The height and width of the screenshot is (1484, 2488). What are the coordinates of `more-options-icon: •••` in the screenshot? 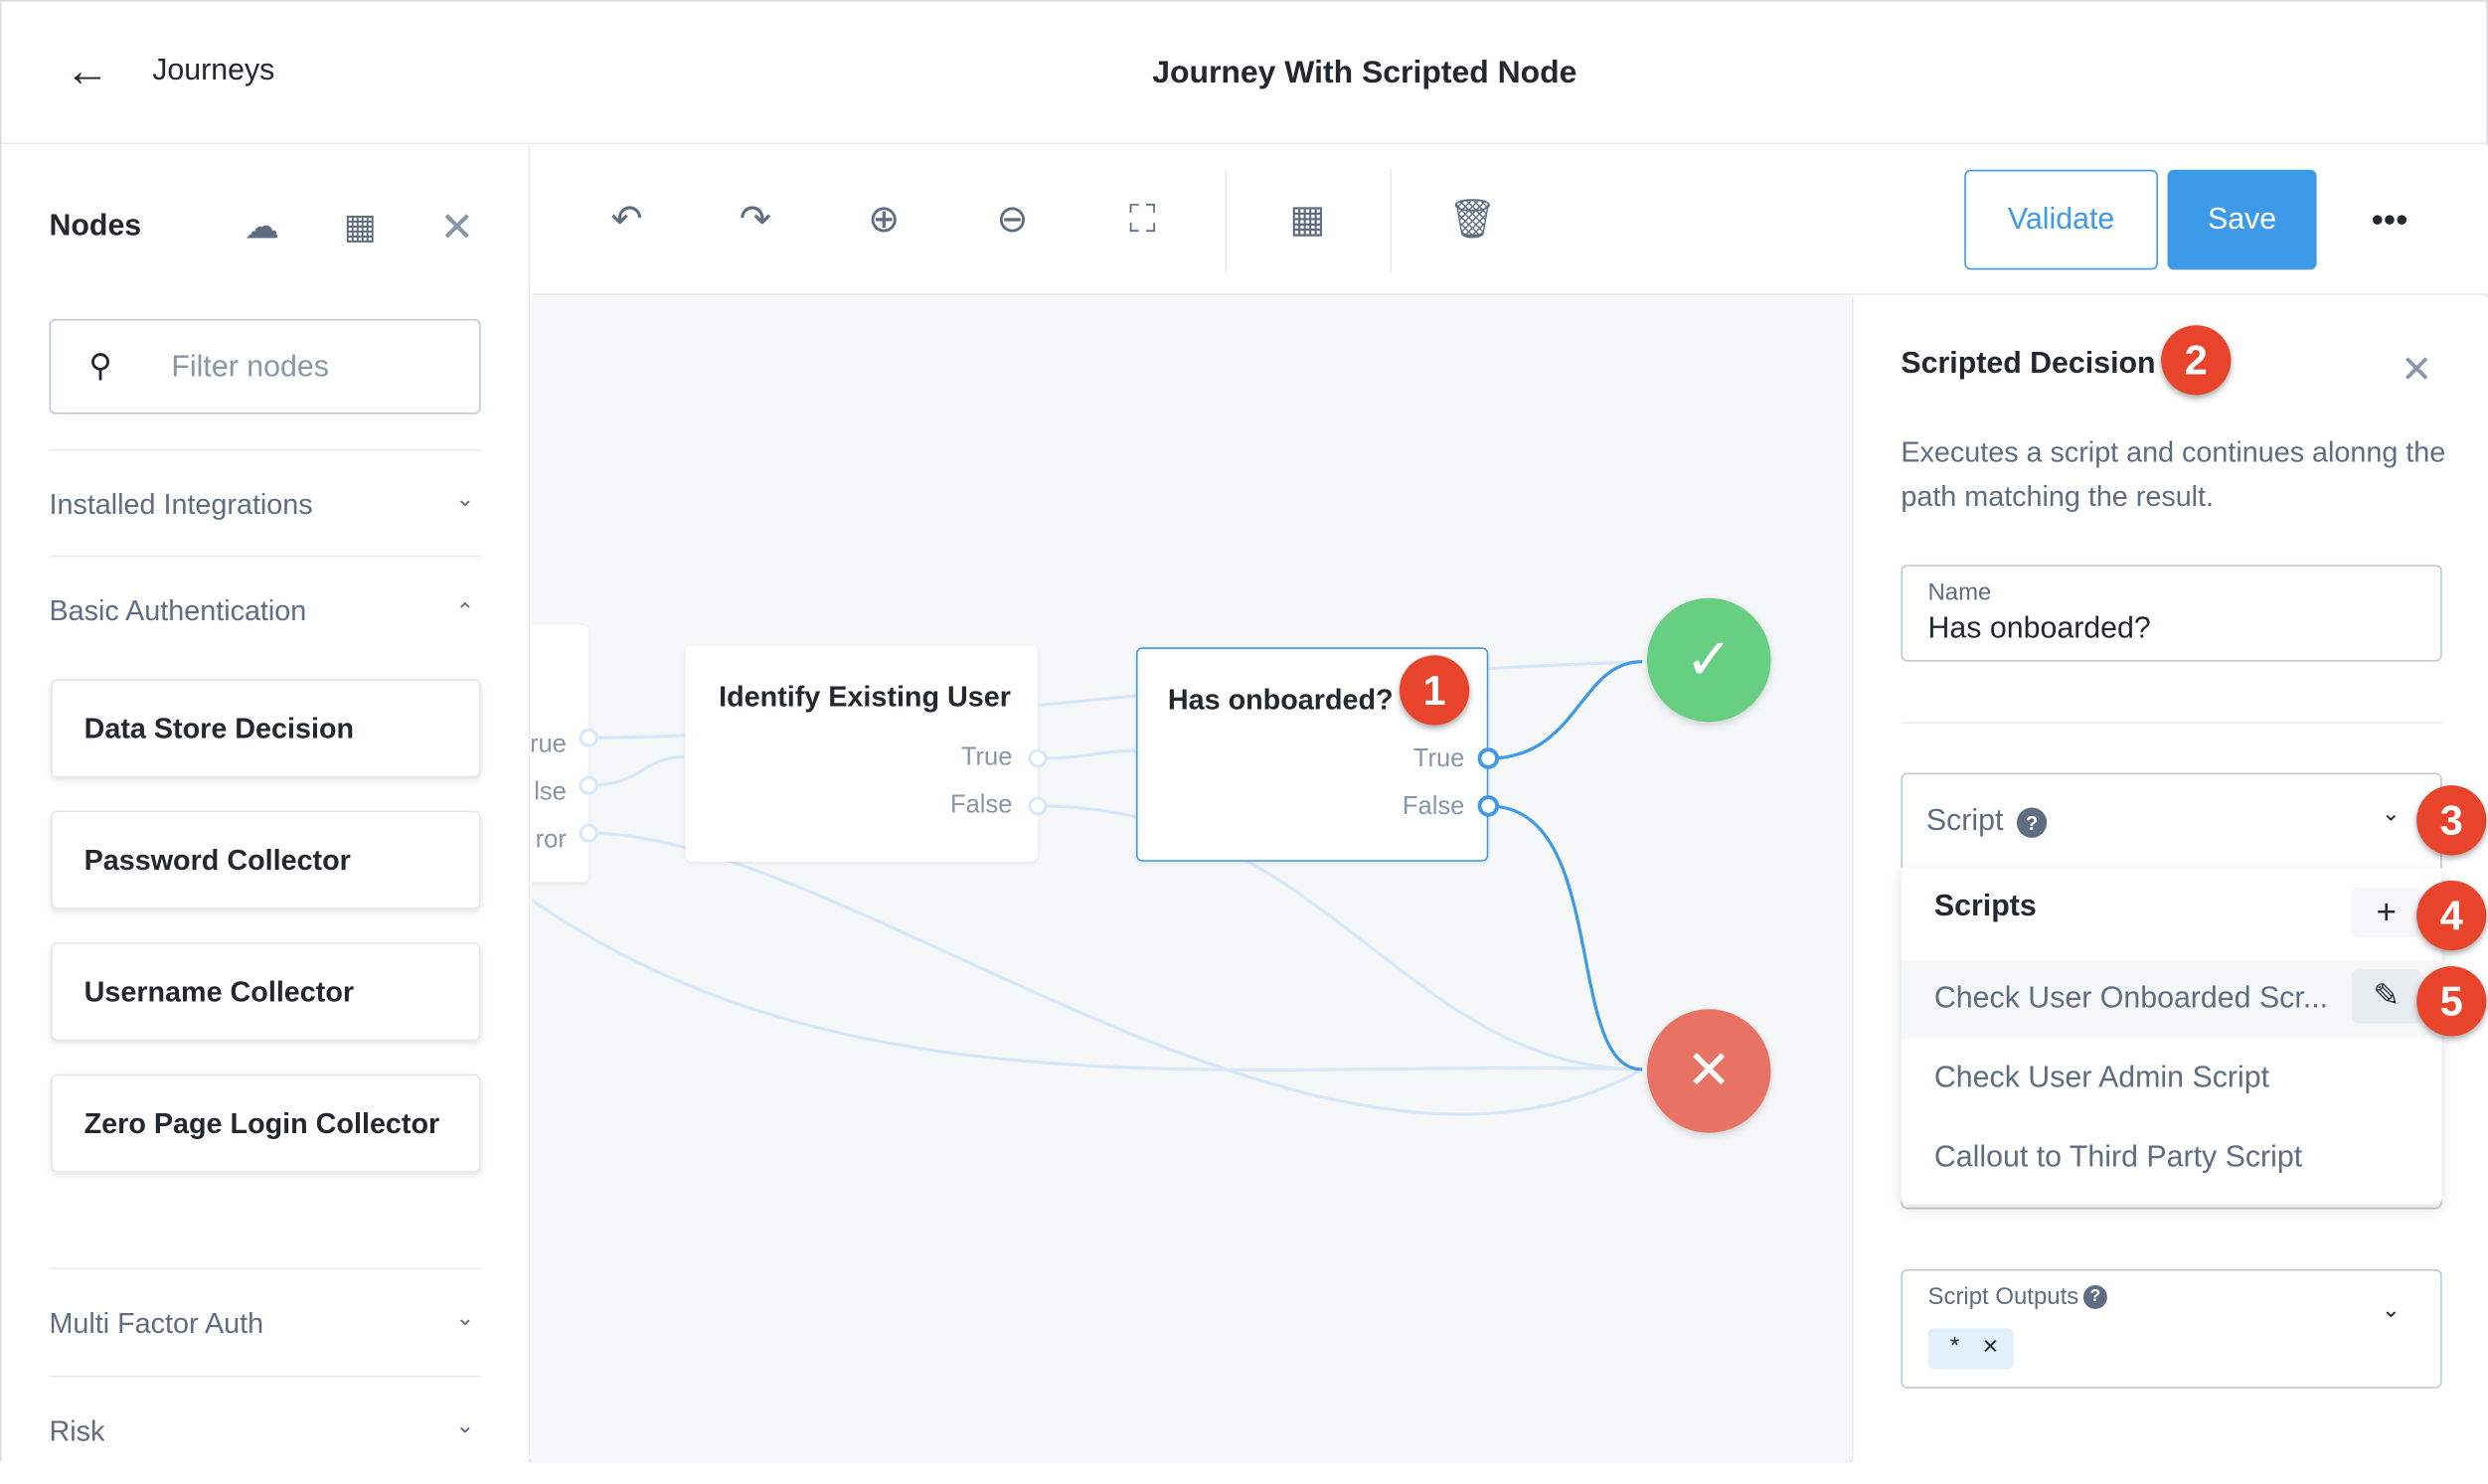 It's located at (2390, 221).